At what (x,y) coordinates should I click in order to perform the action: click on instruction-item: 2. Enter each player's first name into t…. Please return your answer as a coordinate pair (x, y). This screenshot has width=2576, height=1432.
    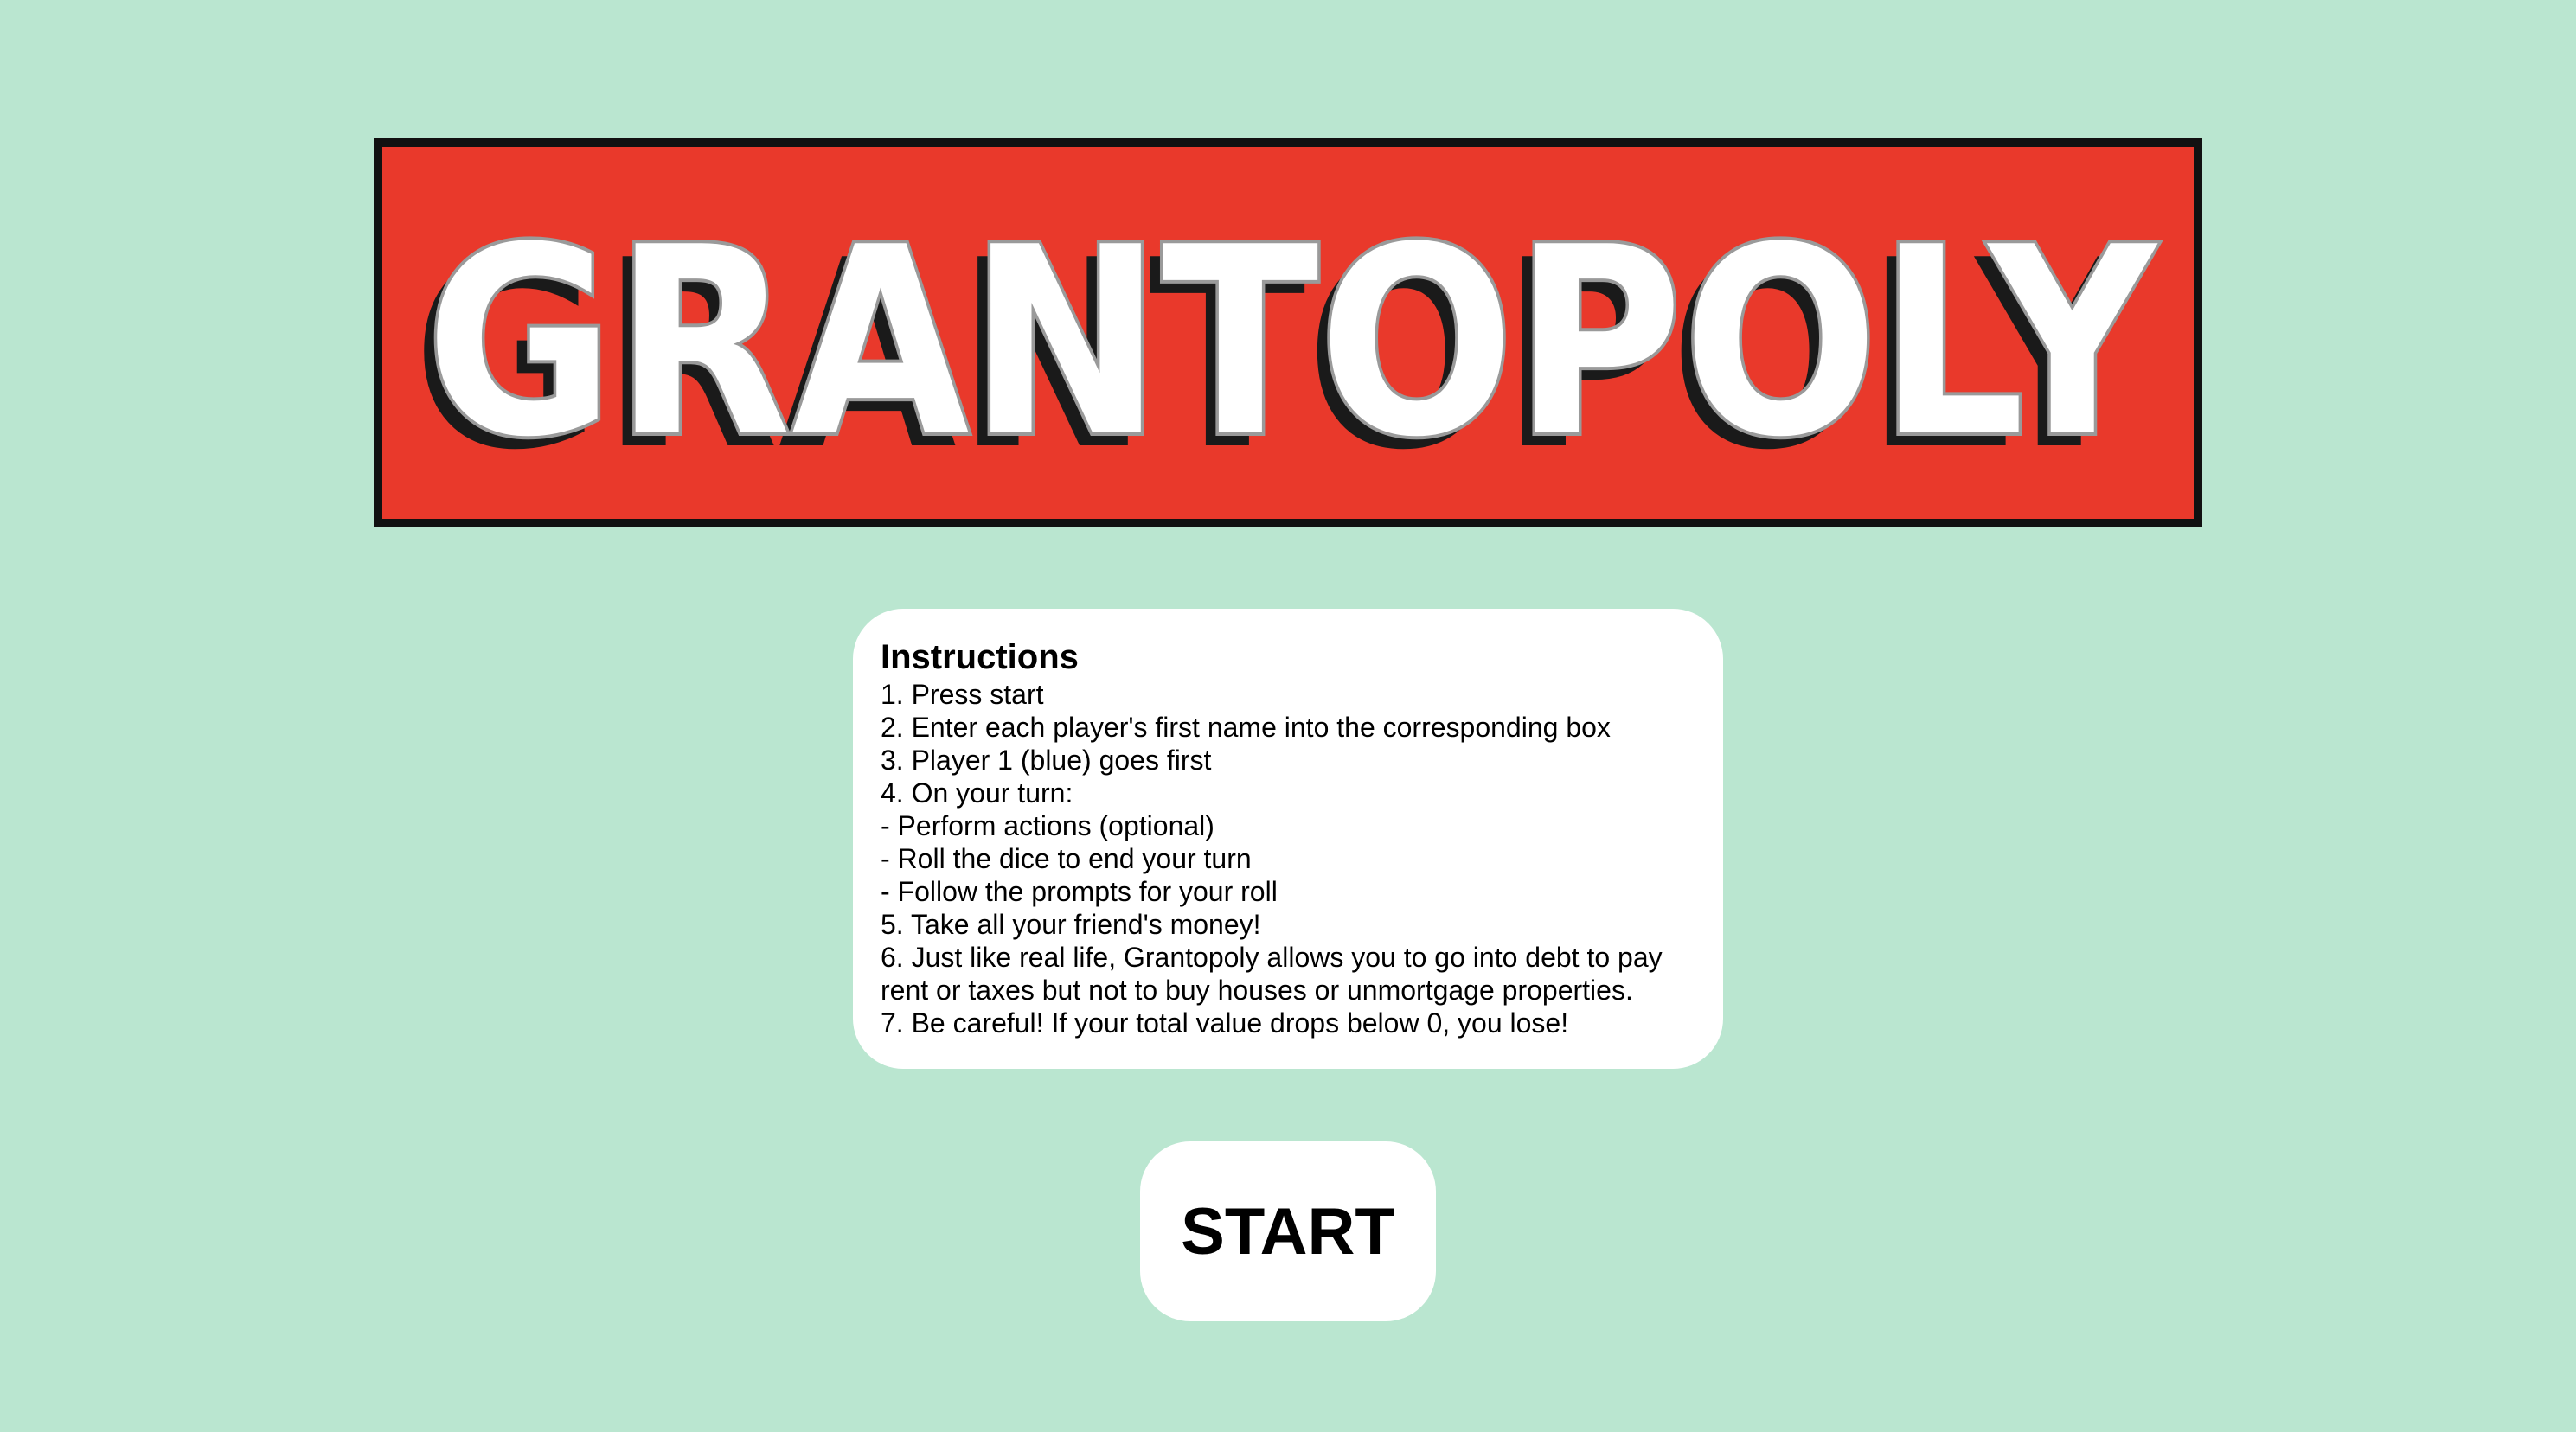
    Looking at the image, I should click on (1246, 727).